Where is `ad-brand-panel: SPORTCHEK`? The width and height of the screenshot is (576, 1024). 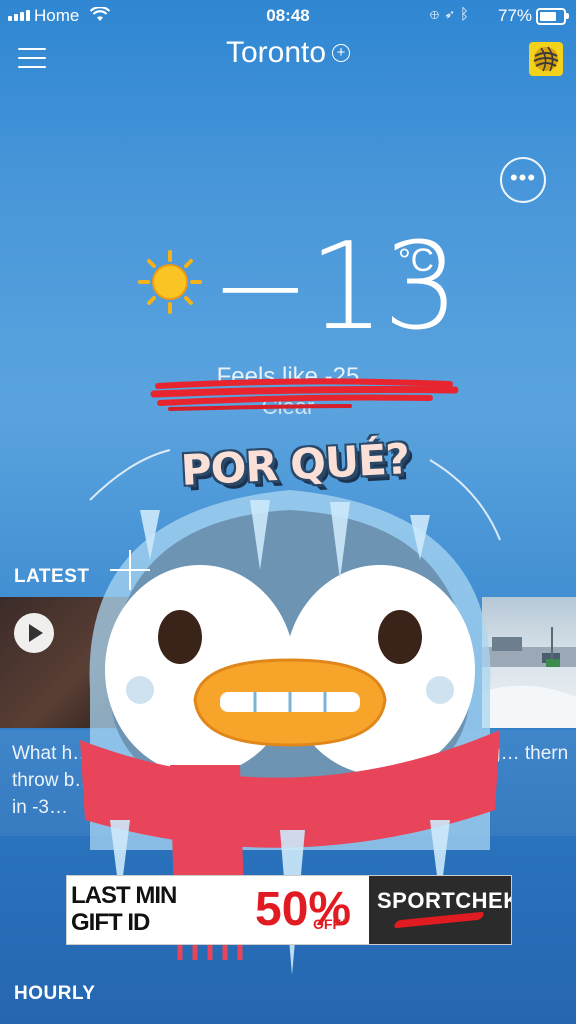
ad-brand-panel: SPORTCHEK is located at coordinates (440, 910).